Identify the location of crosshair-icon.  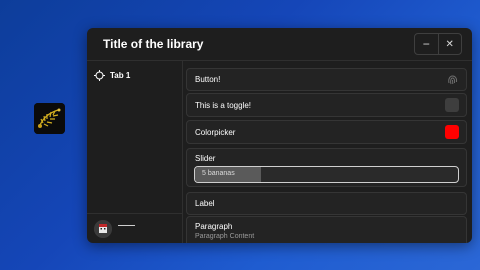
(99, 75).